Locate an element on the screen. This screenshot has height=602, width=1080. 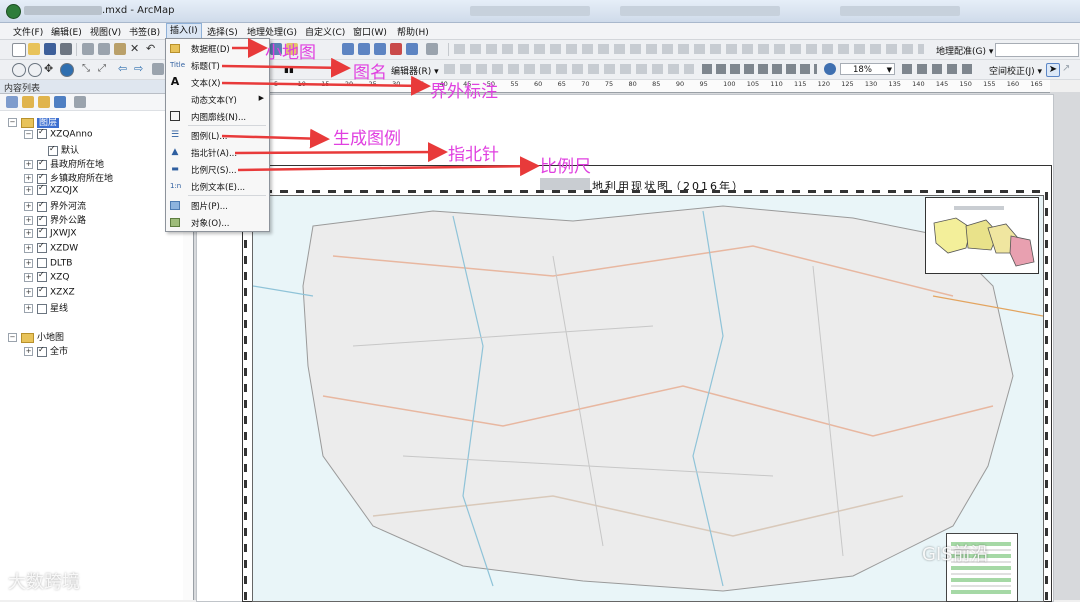
arrow-scale-bar is located at coordinates (388, 166).